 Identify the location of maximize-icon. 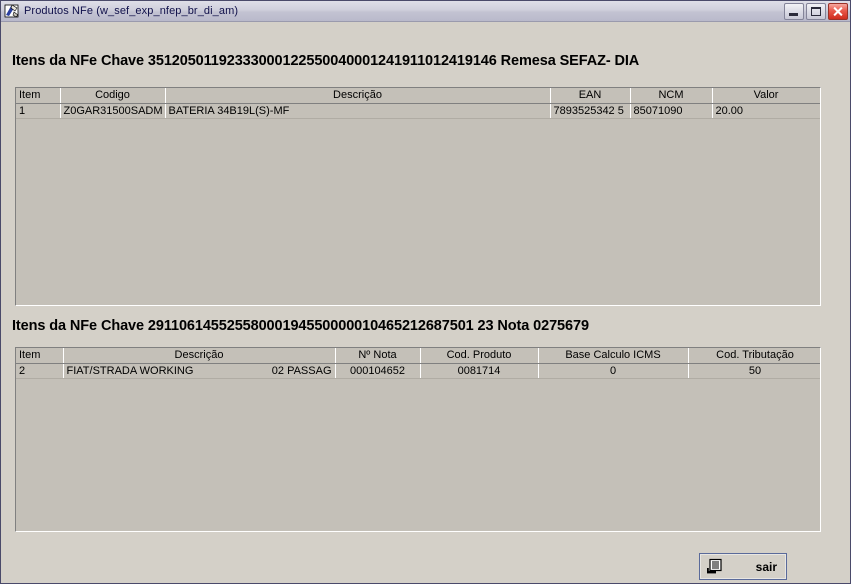
(816, 11).